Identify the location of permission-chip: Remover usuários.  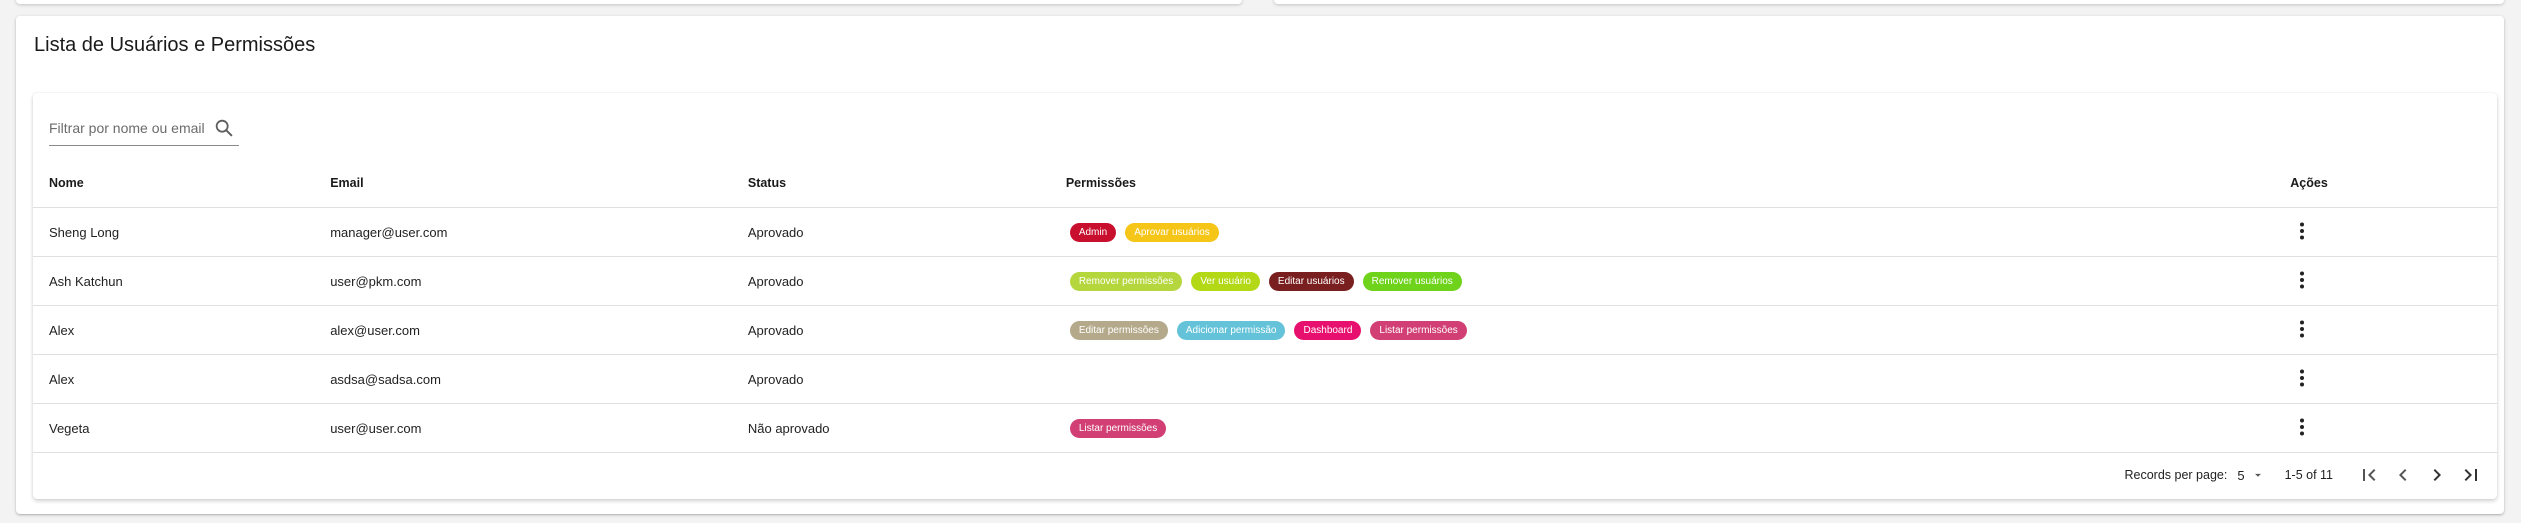
(1412, 281).